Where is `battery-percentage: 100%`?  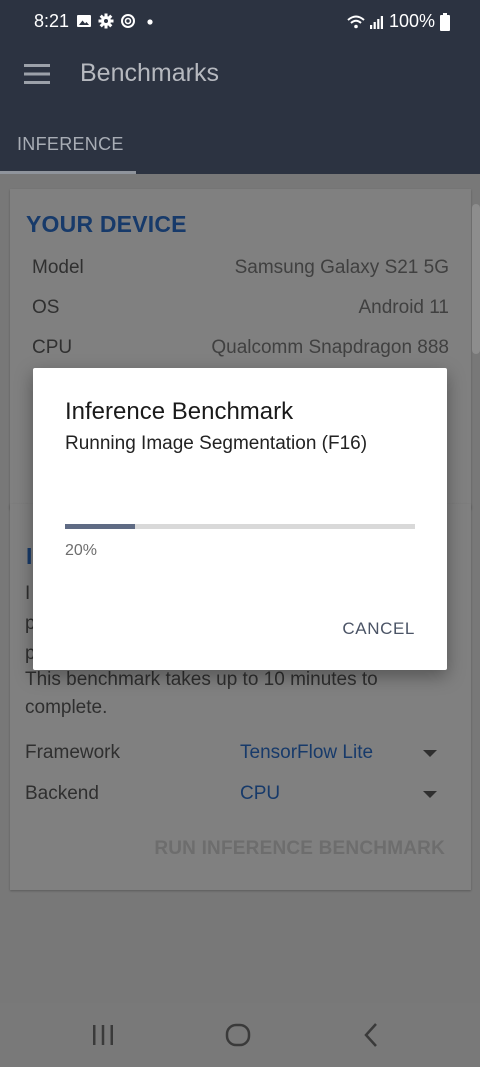
battery-percentage: 100% is located at coordinates (411, 21).